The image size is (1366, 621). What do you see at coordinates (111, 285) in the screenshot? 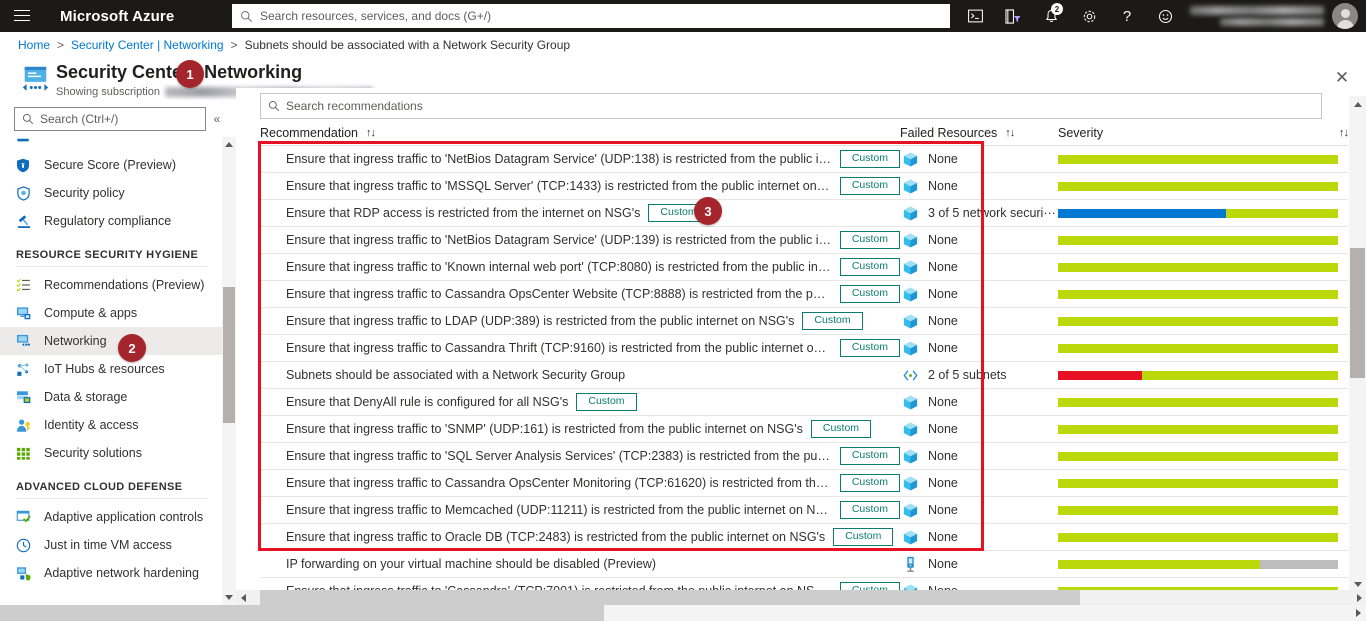
I see `sidebar-item-recommendations: Recommendations (Preview)` at bounding box center [111, 285].